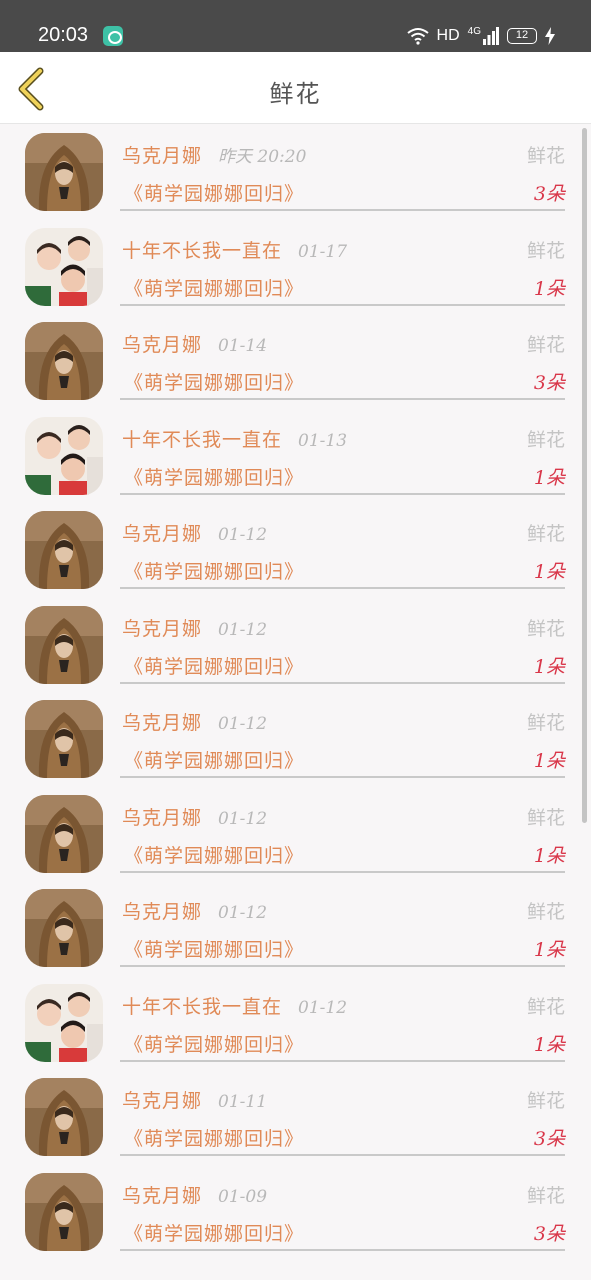 This screenshot has height=1280, width=591. What do you see at coordinates (295, 267) in the screenshot?
I see `list-item: 十年不长我一直在 01-17 鲜花 《萌学园娜娜回归》 1朵` at bounding box center [295, 267].